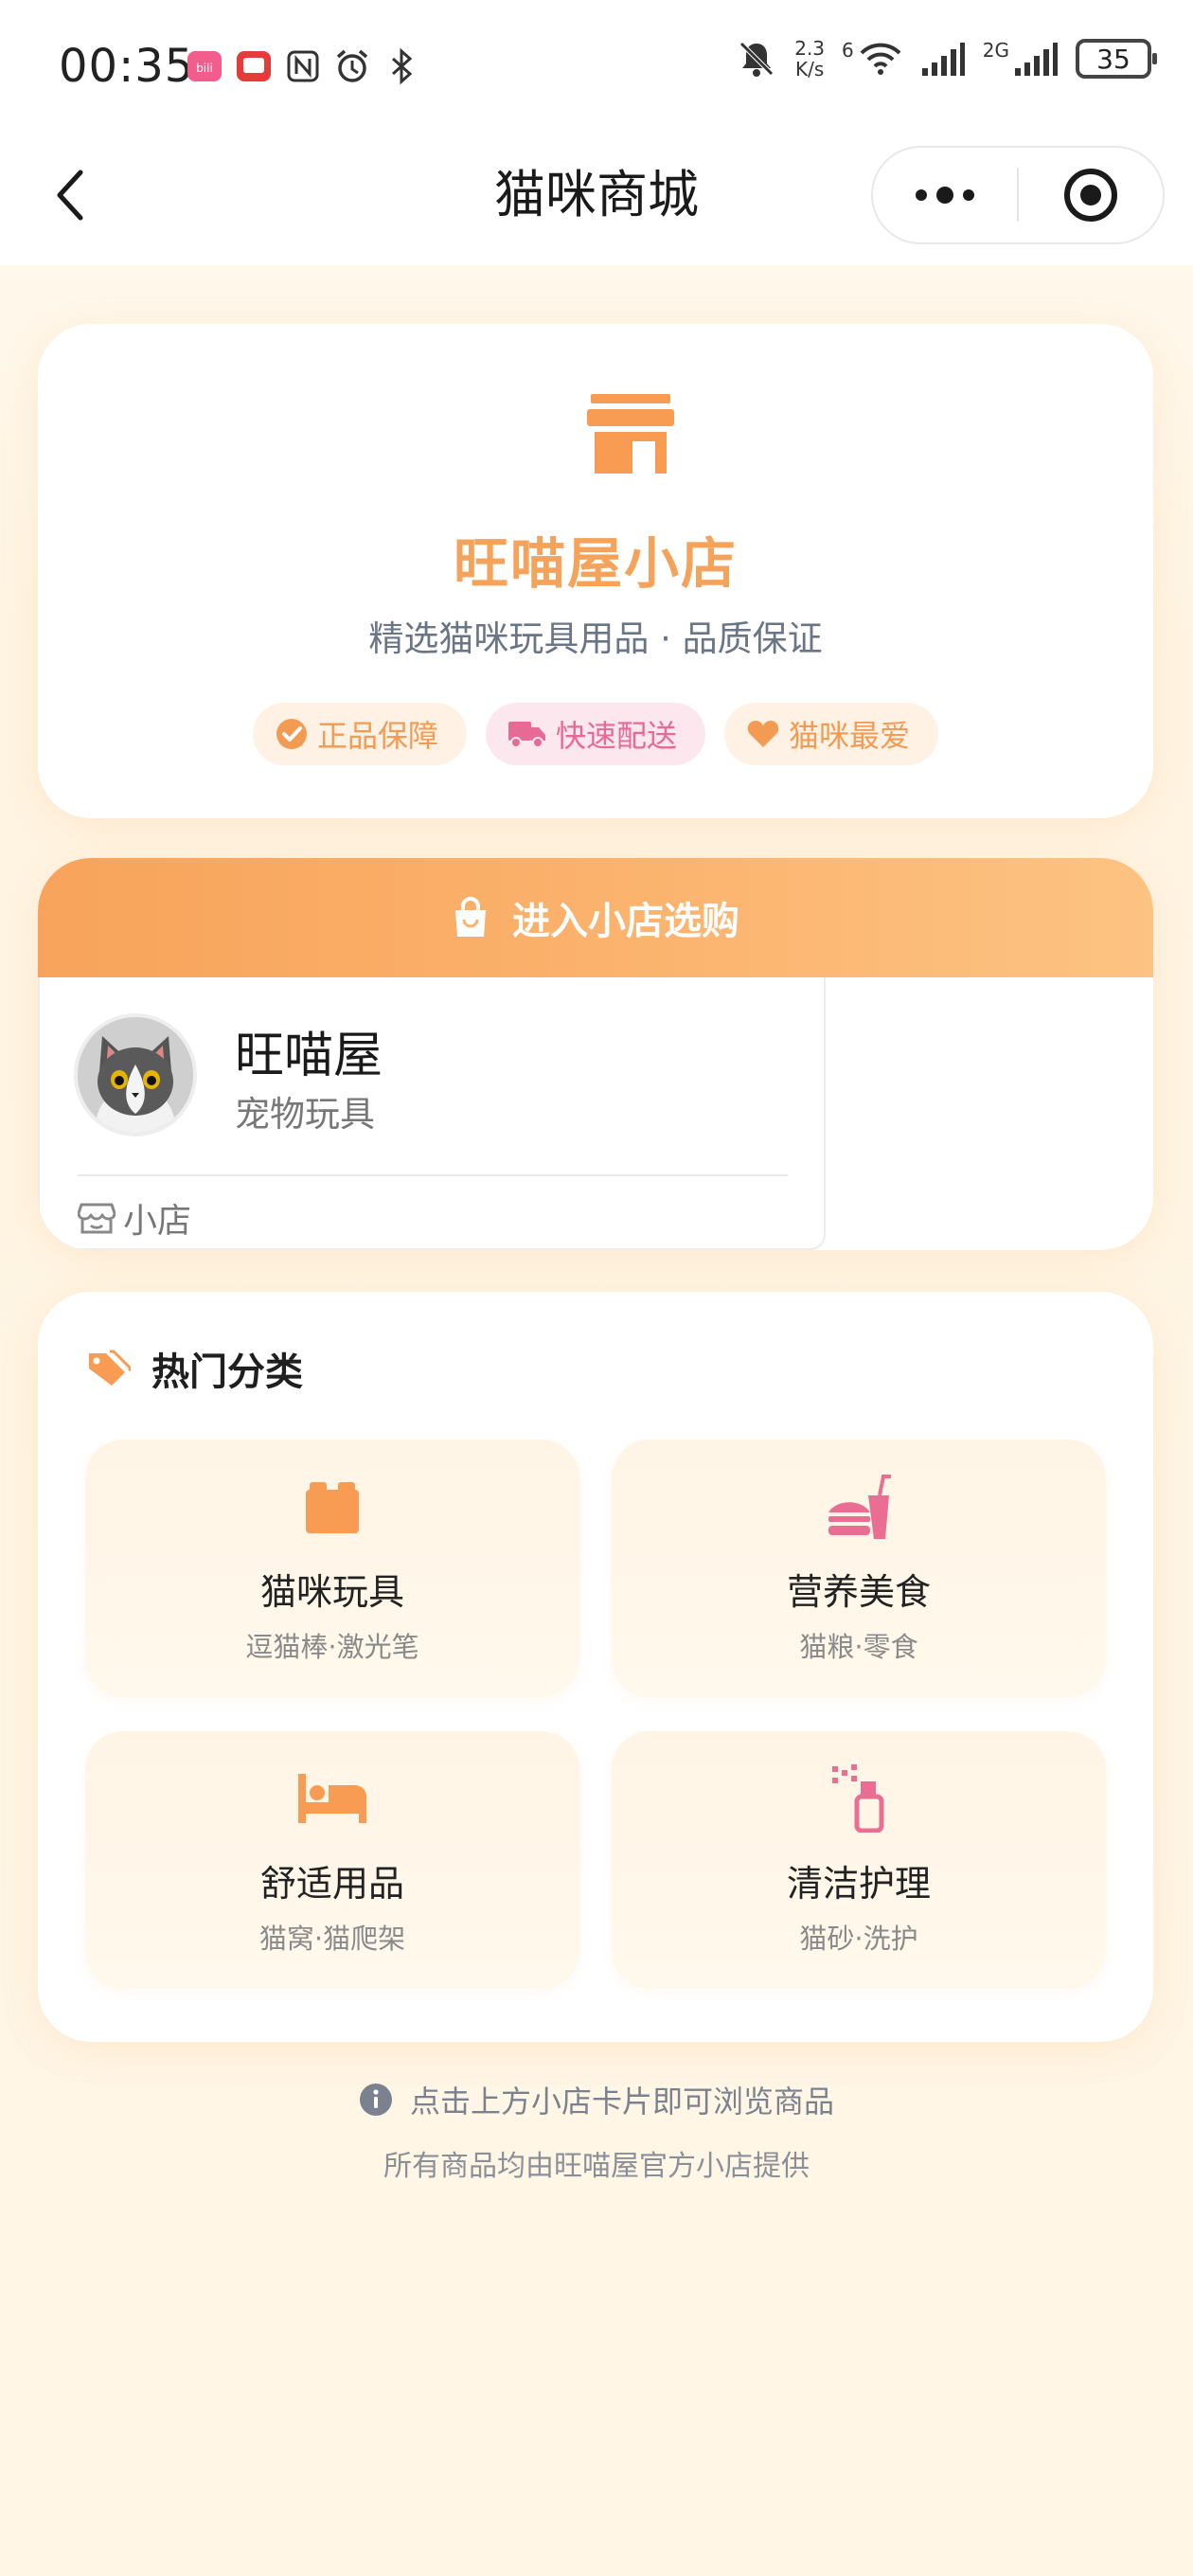 This screenshot has width=1193, height=2576. What do you see at coordinates (195, 1368) in the screenshot?
I see `section-title: 热门分类` at bounding box center [195, 1368].